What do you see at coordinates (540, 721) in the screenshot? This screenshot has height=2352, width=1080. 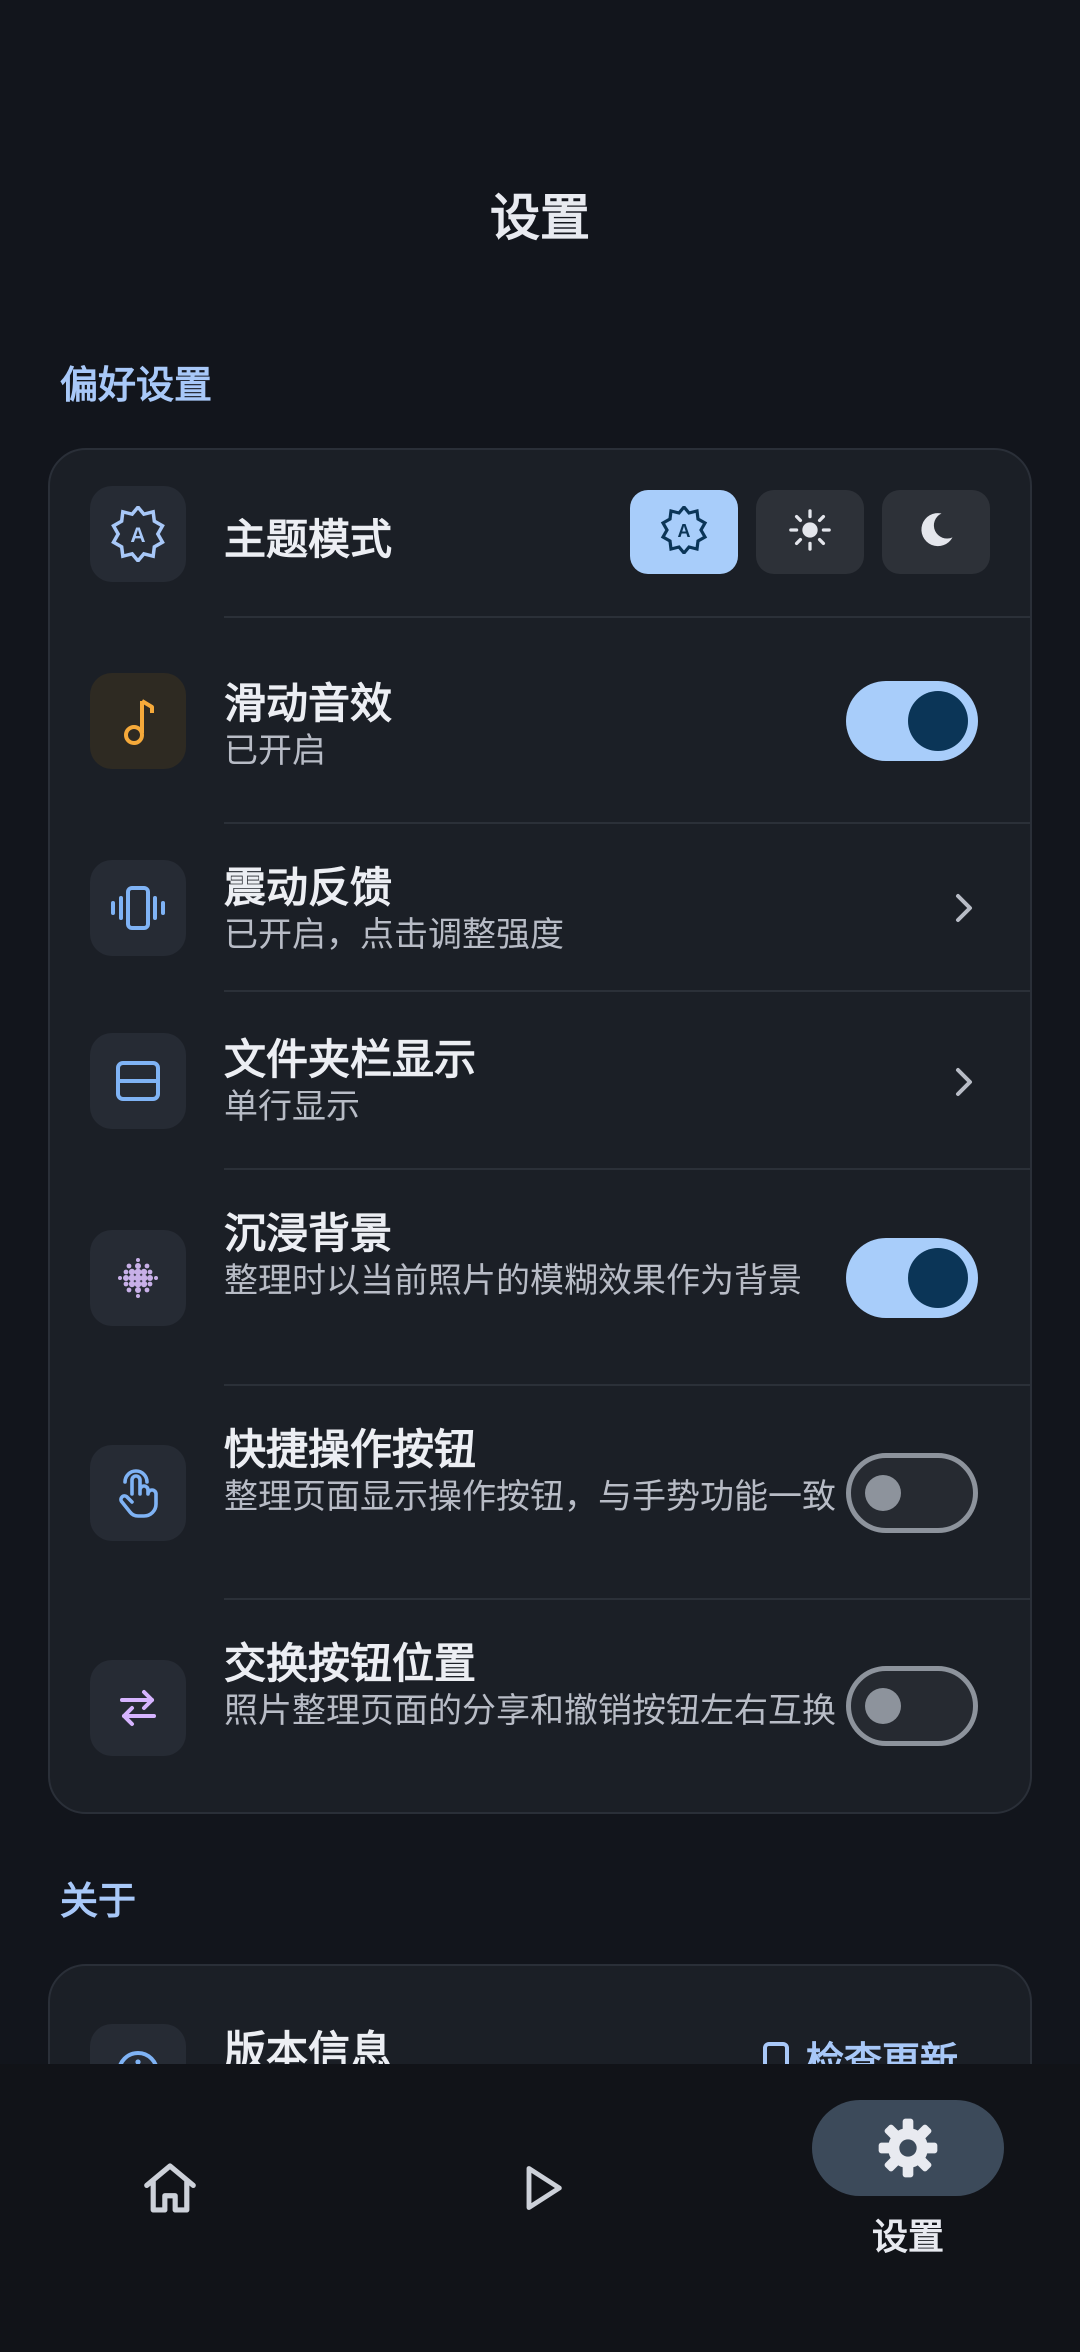 I see `swipe-sound-row: 滑动音效 已开启` at bounding box center [540, 721].